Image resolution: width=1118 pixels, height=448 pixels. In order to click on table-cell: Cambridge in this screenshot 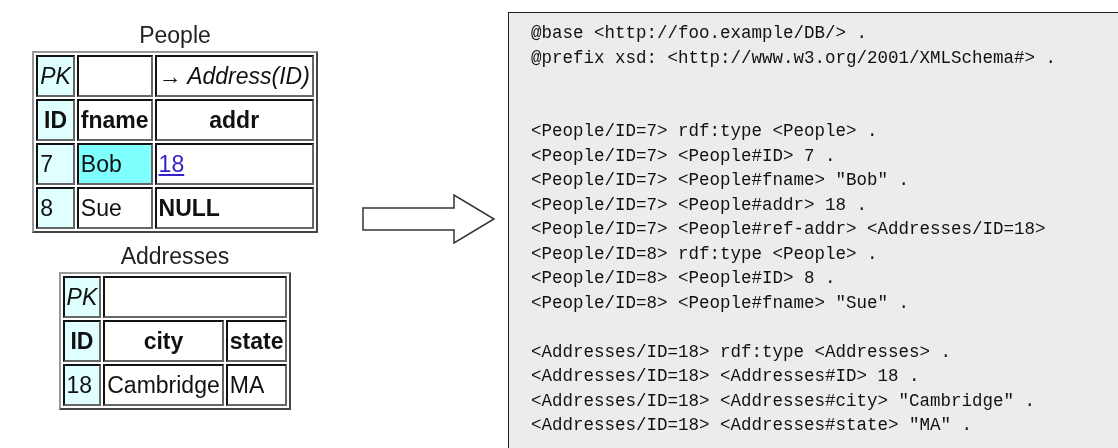, I will do `click(163, 385)`.